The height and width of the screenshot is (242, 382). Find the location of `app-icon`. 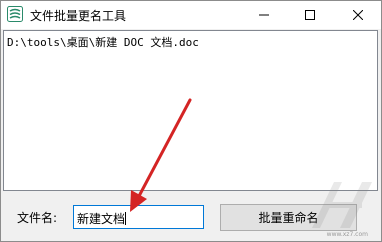

app-icon is located at coordinates (15, 14).